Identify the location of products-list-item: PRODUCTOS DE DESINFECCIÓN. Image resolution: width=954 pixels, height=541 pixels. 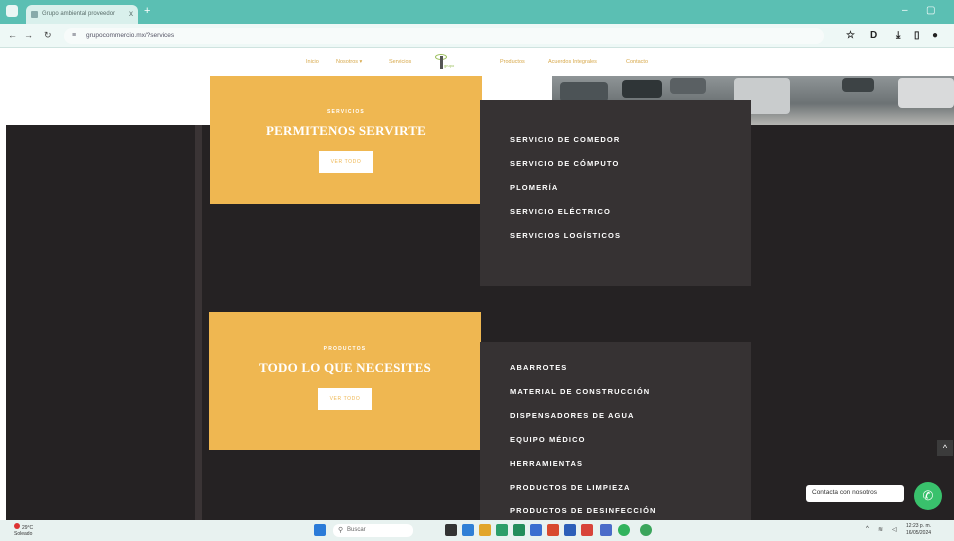
(583, 510).